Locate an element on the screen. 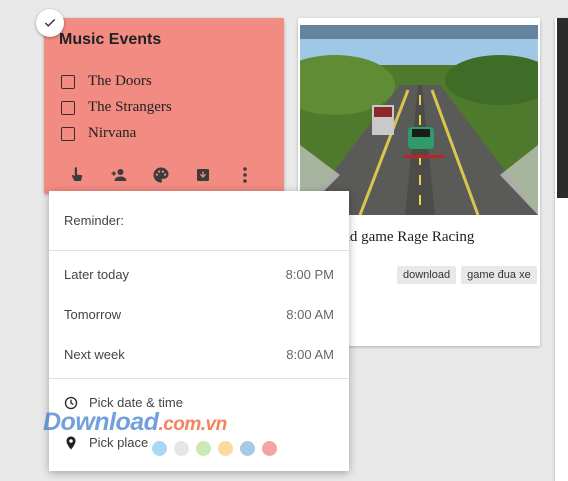  label-list: download game đua xe is located at coordinates (467, 275).